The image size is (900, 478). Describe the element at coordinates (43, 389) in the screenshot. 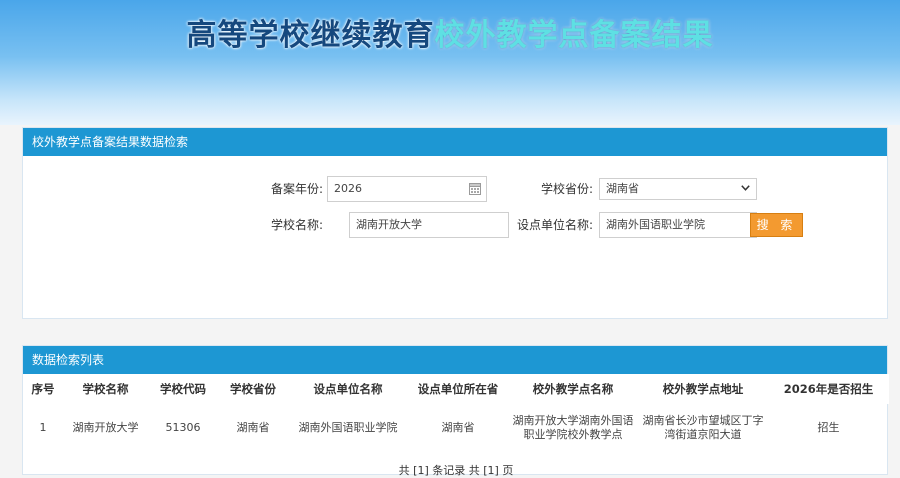

I see `col-header-no: 序号` at that location.